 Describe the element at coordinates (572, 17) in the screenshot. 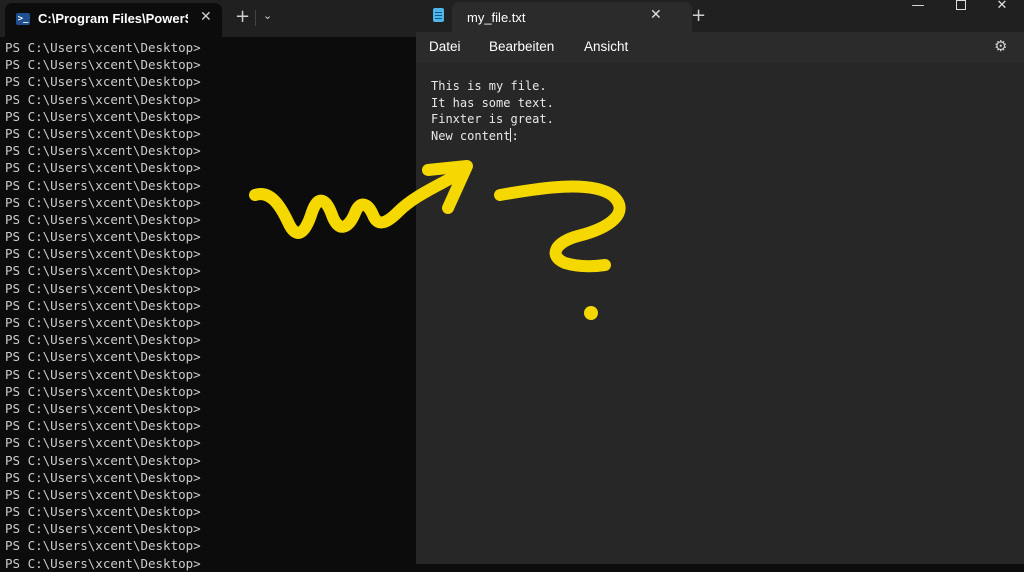

I see `notepad-tab: my_file.txt ✕` at that location.